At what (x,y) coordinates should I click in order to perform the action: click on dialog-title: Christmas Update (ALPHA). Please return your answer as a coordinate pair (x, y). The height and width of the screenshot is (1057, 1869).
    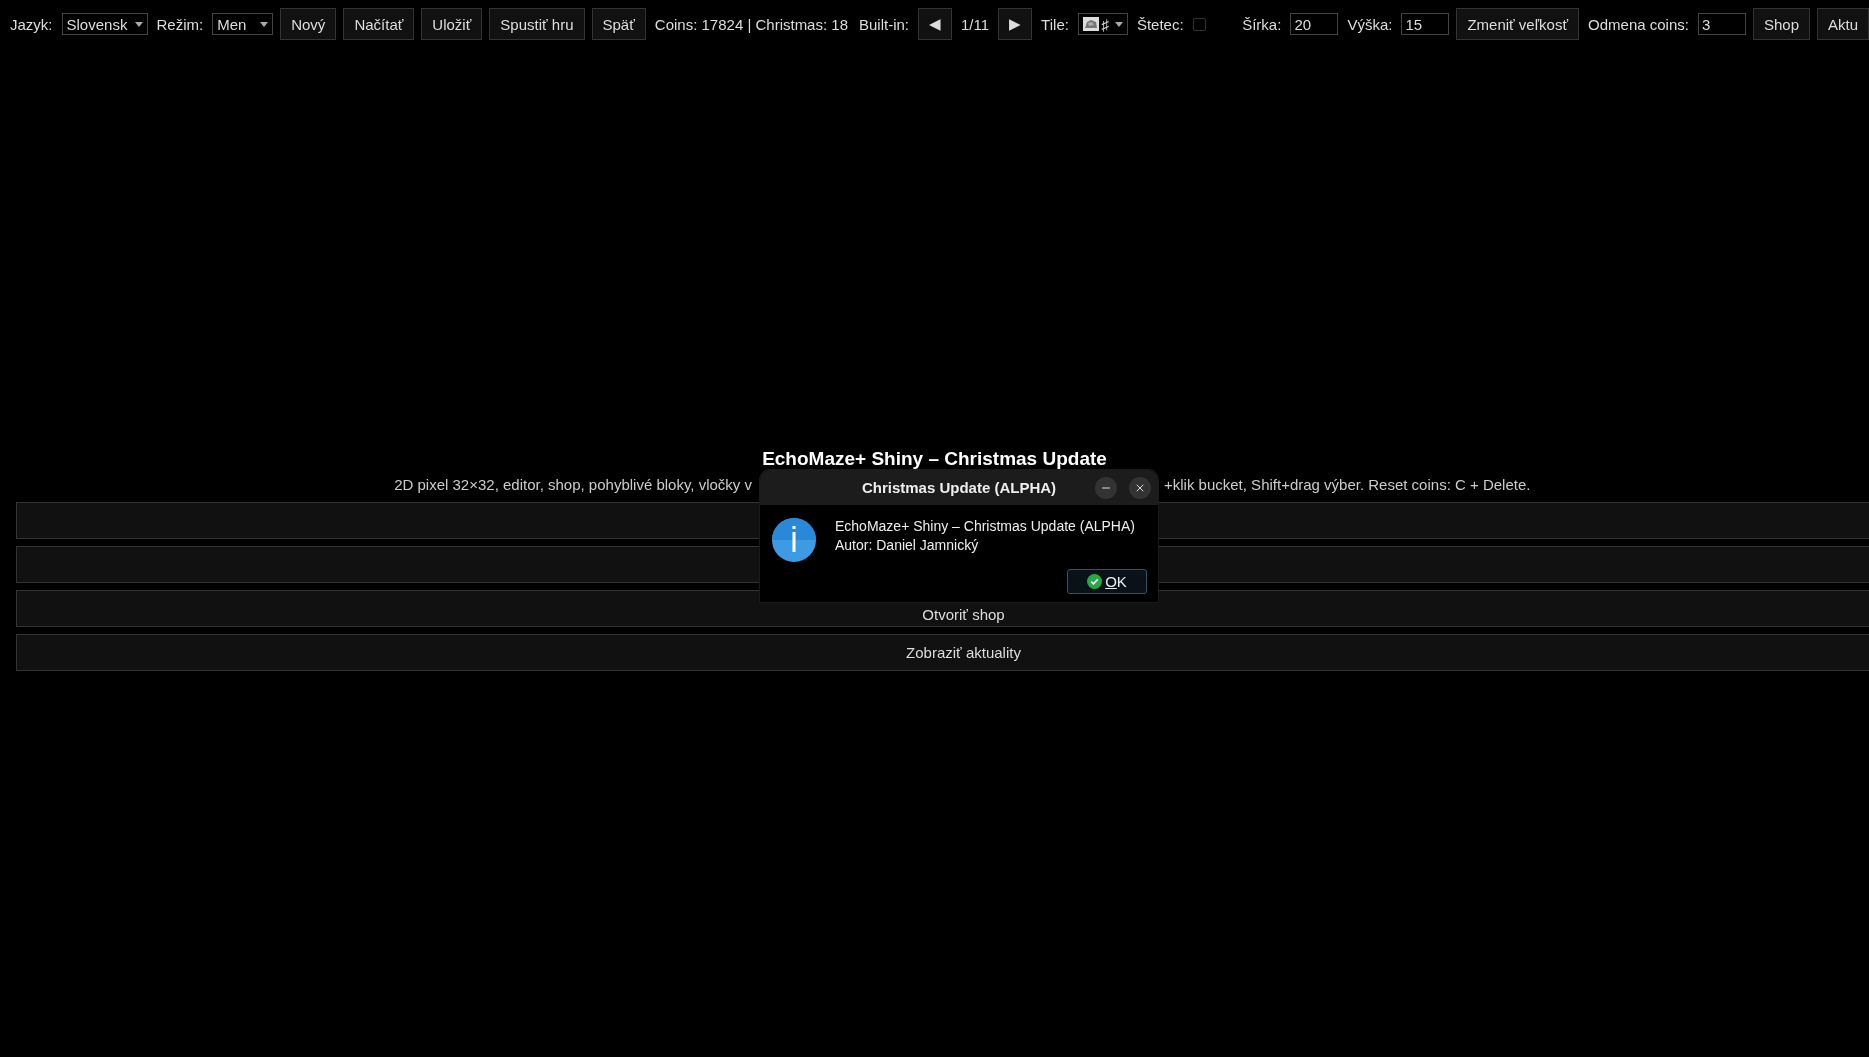
    Looking at the image, I should click on (959, 487).